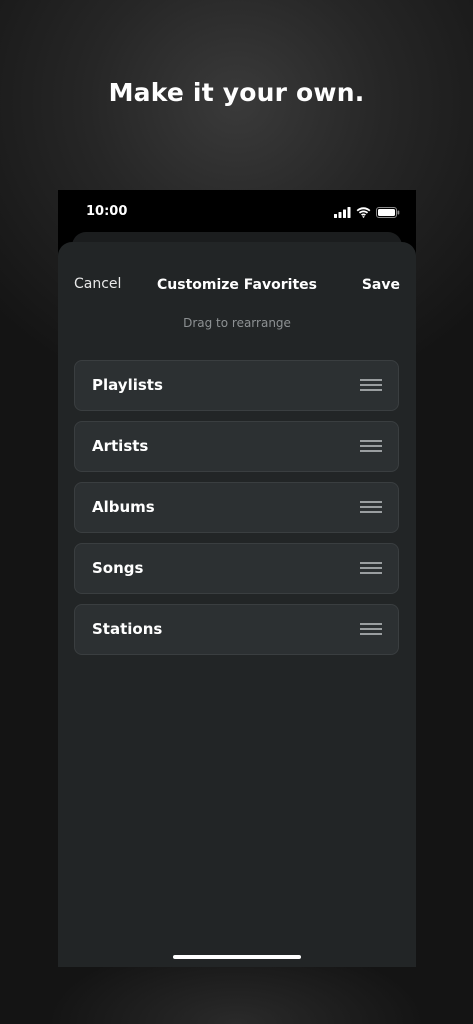 This screenshot has width=473, height=1024. What do you see at coordinates (236, 629) in the screenshot?
I see `list-item-stations: Stations` at bounding box center [236, 629].